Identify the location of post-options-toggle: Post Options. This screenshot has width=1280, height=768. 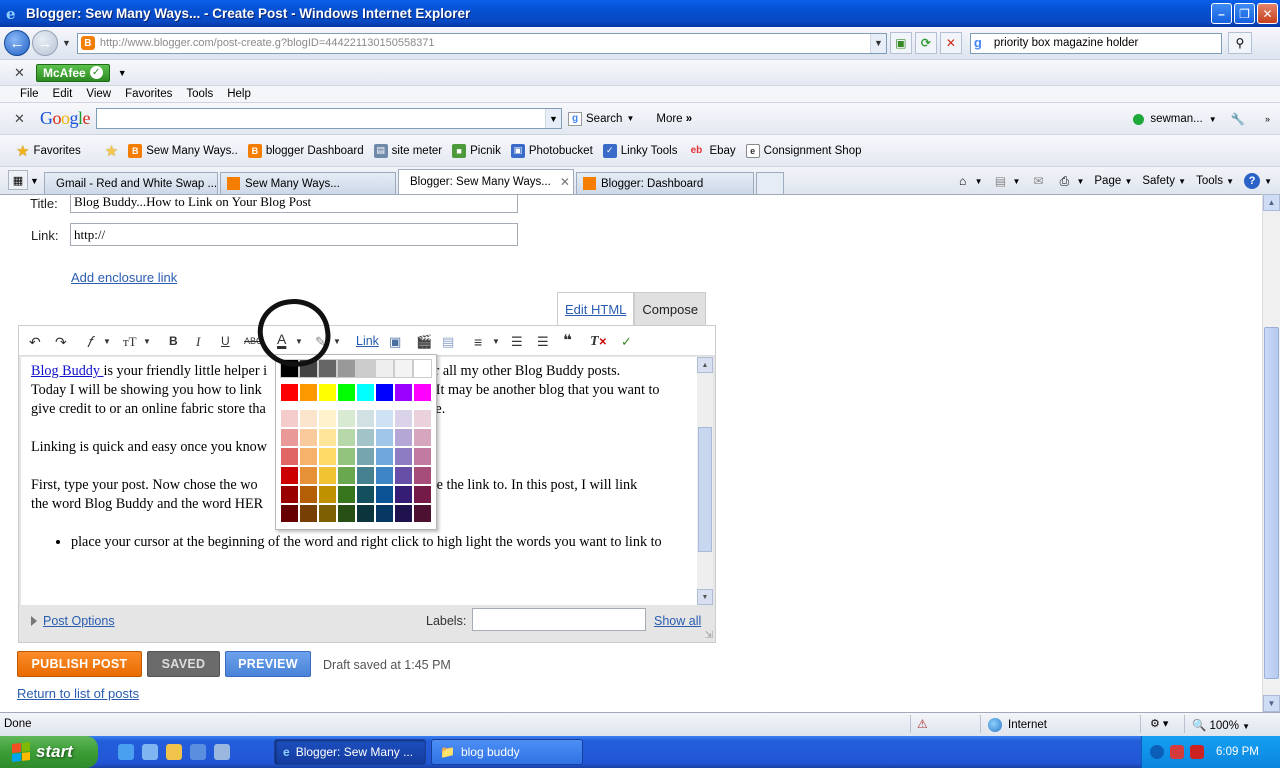
(73, 621).